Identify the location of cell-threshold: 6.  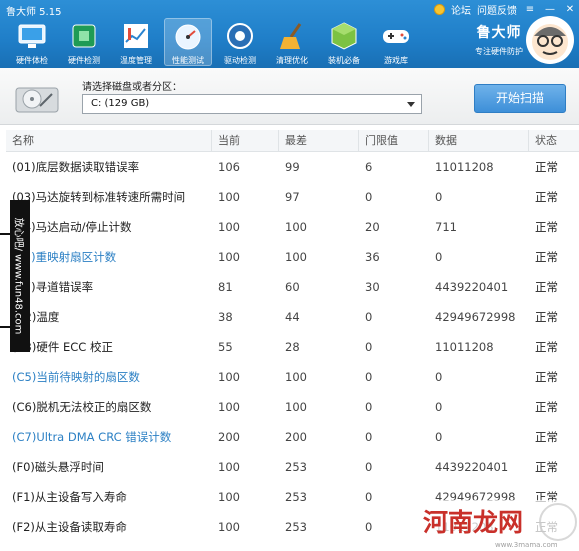
(369, 167).